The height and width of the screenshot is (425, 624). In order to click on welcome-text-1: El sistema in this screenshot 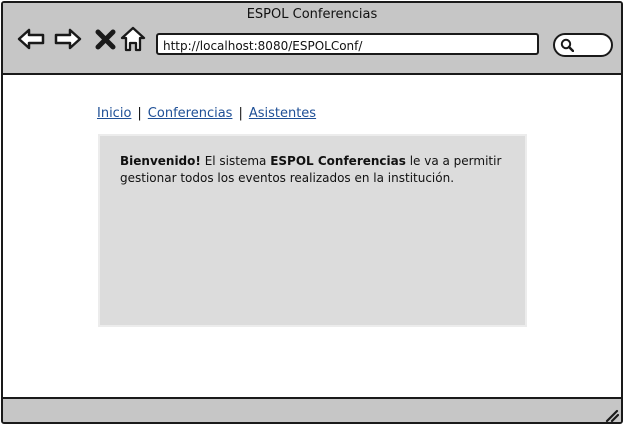, I will do `click(235, 161)`.